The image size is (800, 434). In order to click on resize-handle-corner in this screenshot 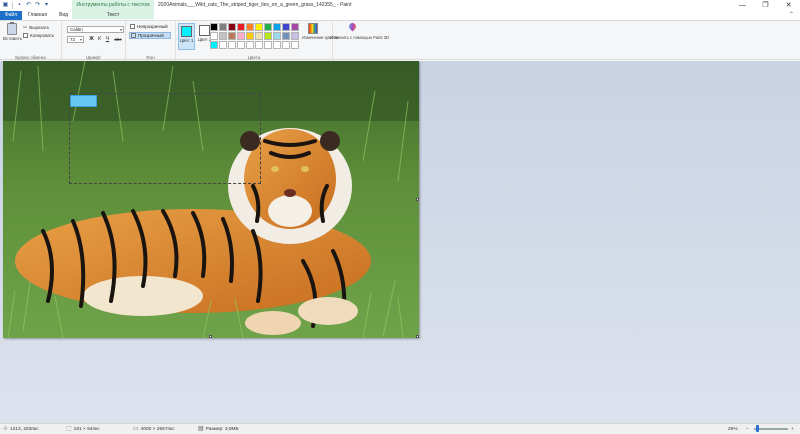, I will do `click(417, 336)`.